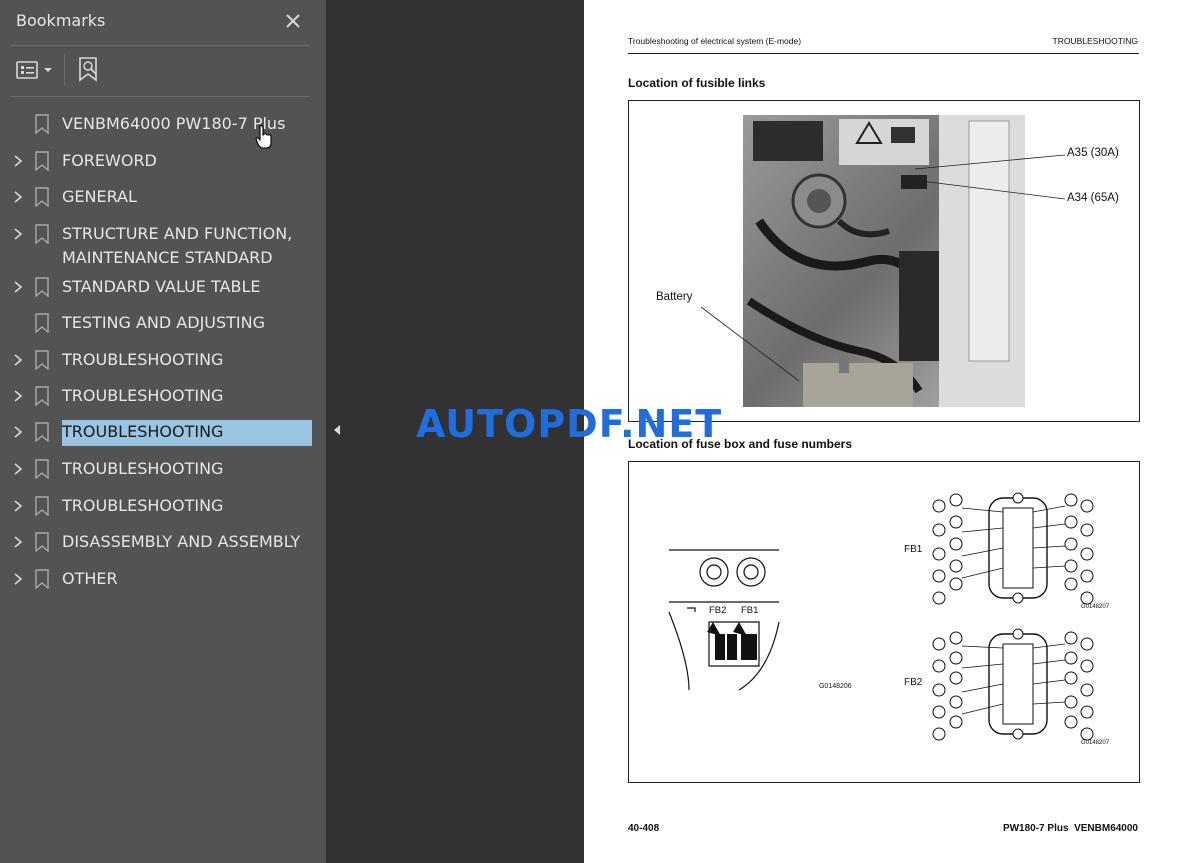 This screenshot has width=1200, height=863. What do you see at coordinates (1095, 607) in the screenshot?
I see `figure-code-top: G0148207` at bounding box center [1095, 607].